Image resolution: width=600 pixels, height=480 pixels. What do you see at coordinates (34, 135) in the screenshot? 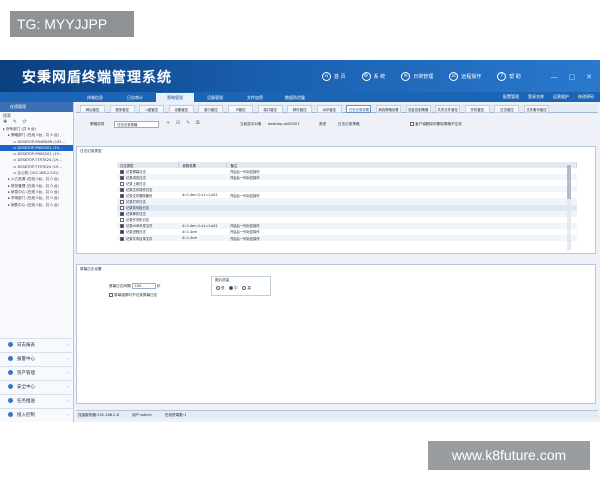
I see `tree-item-label: 策略部门 (在线 0台，共 5 台)` at bounding box center [34, 135].